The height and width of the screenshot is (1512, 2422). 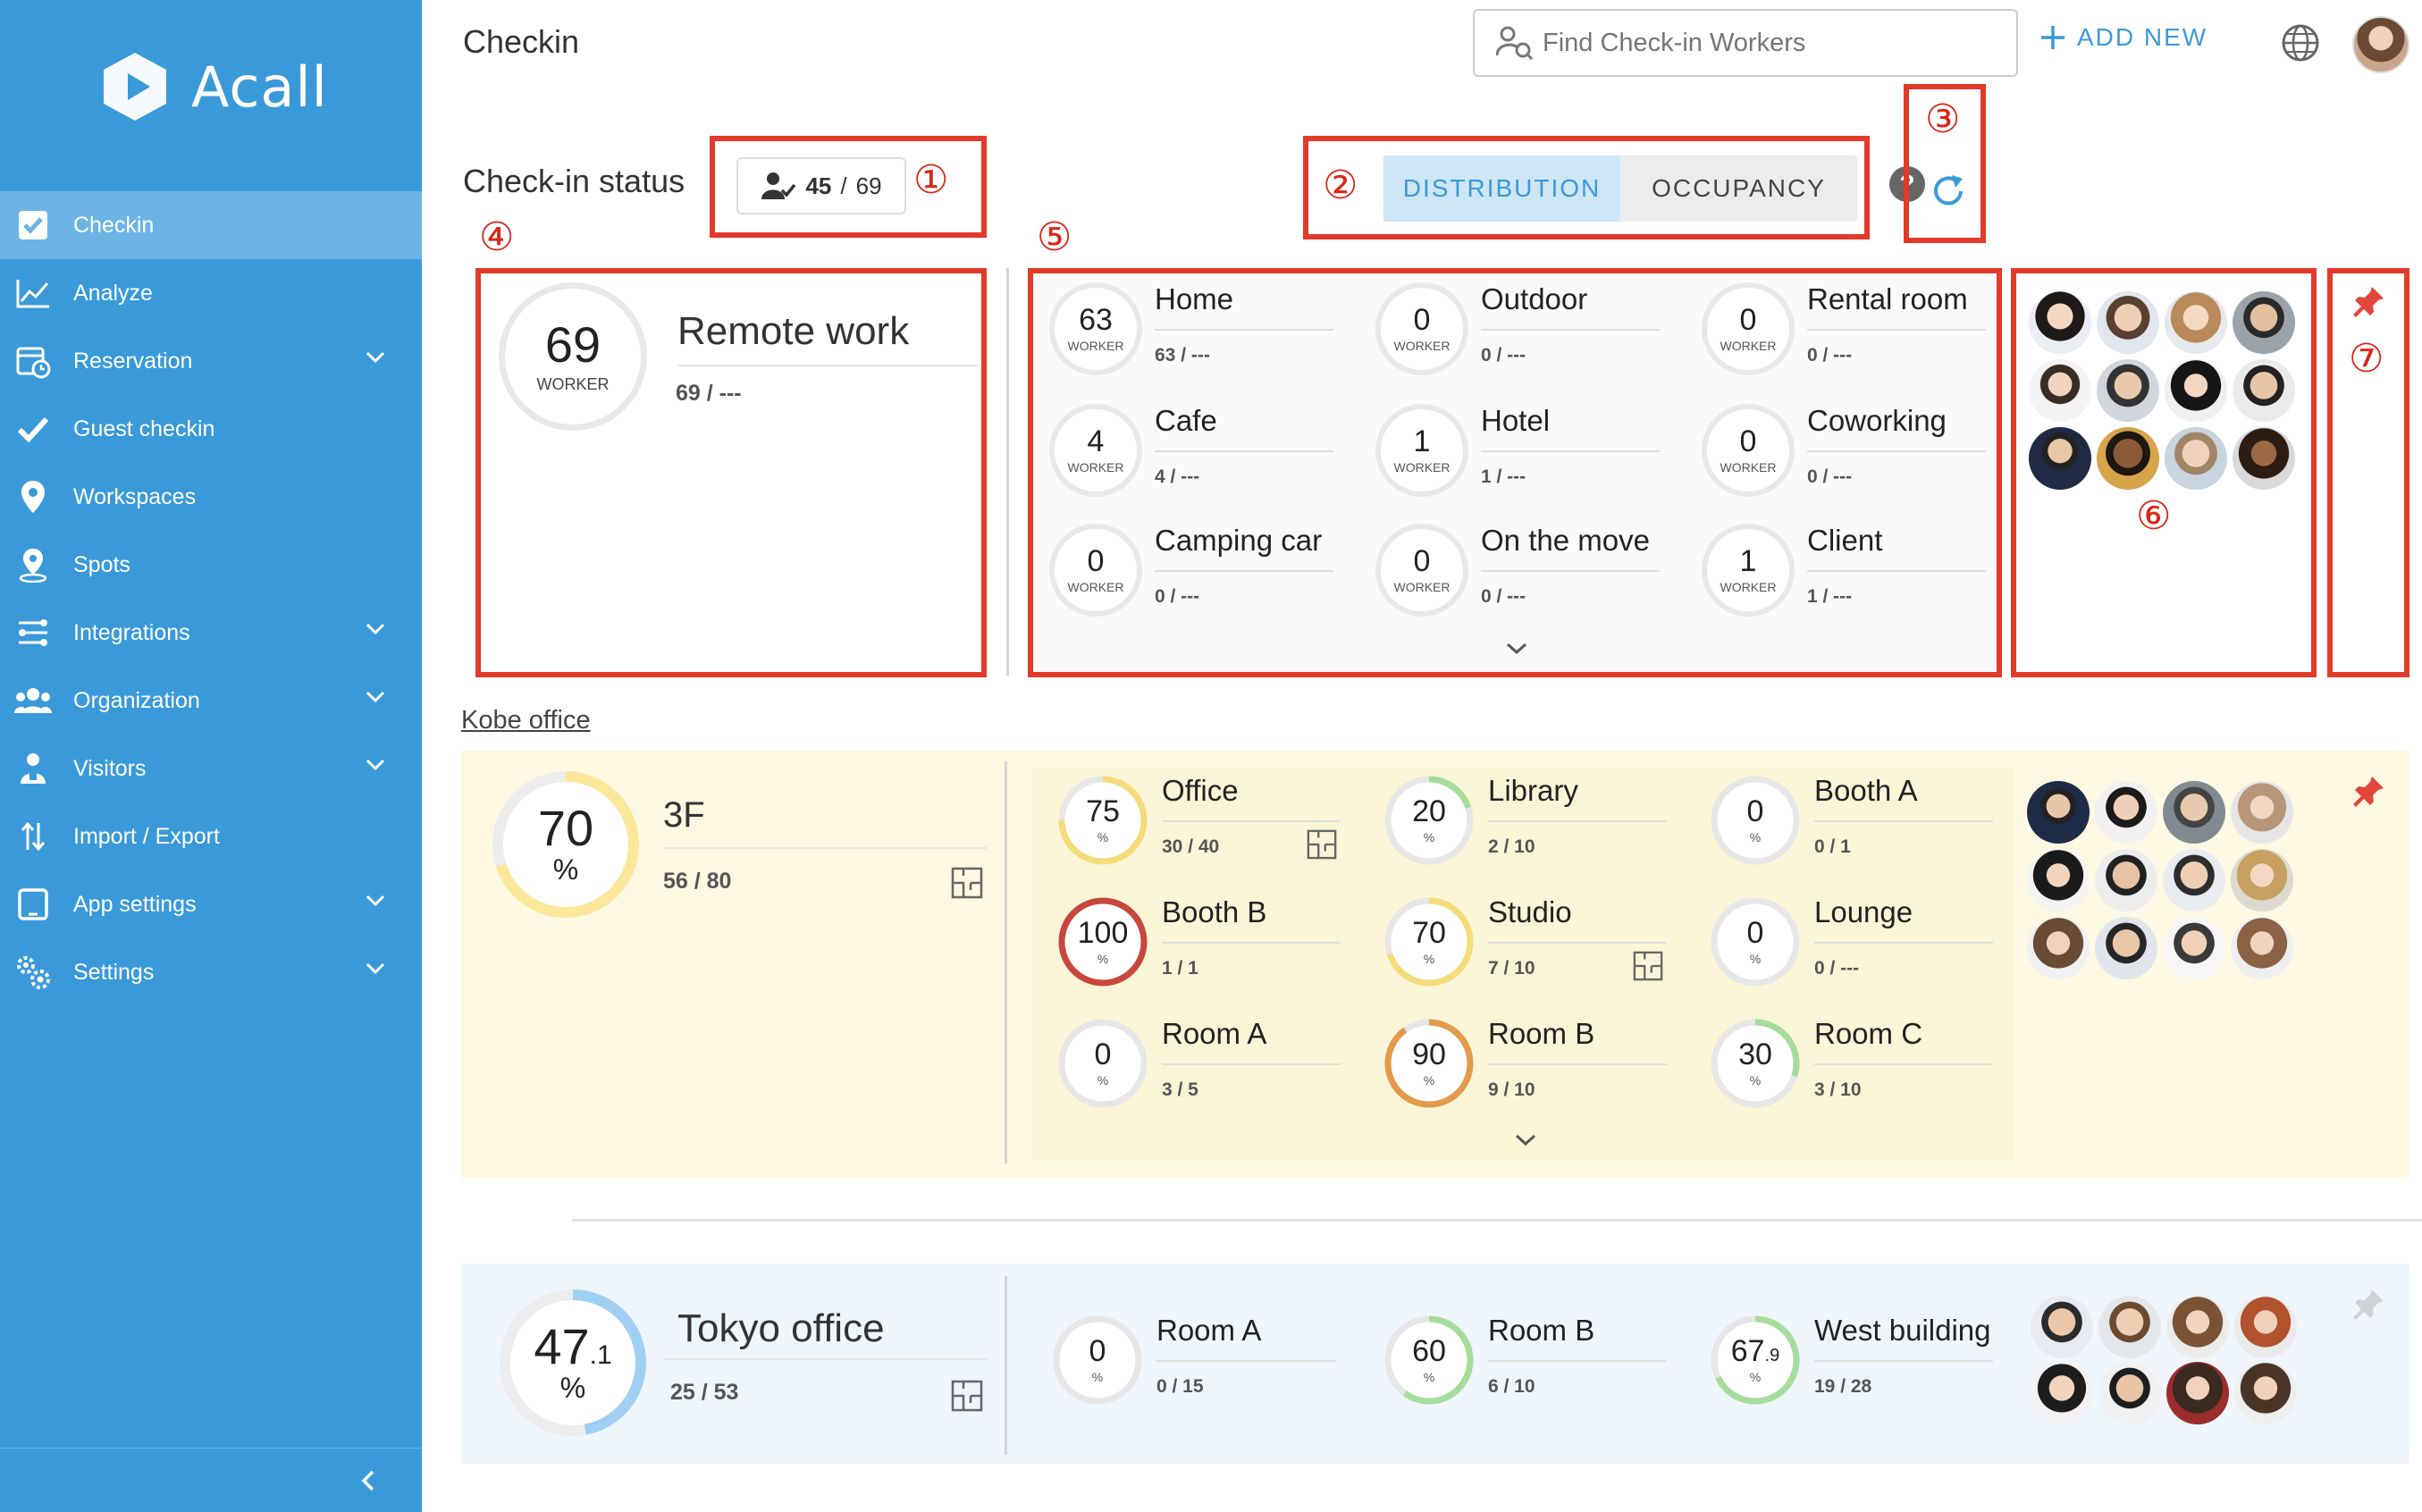 What do you see at coordinates (1201, 331) in the screenshot?
I see `remote-cell-home: 63 WORKER Home 63 / ---` at bounding box center [1201, 331].